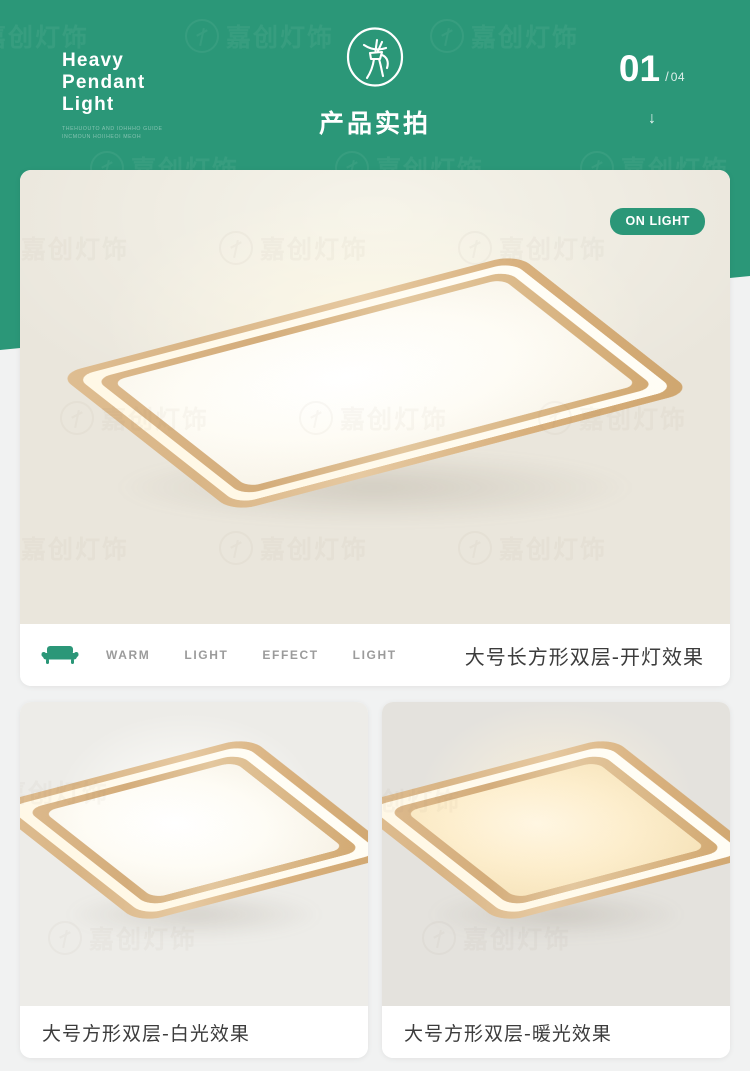  I want to click on on-light-badge: ON LIGHT, so click(657, 221).